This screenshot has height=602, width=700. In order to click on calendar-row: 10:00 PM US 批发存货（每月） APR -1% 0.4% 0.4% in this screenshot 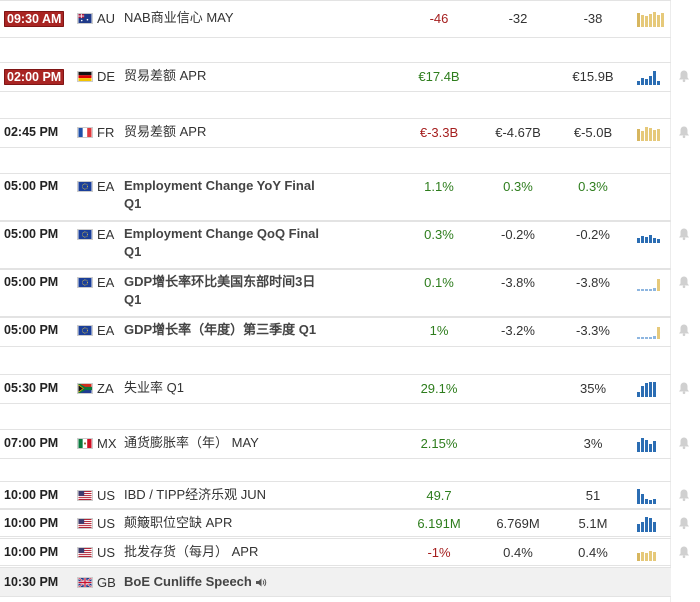, I will do `click(350, 552)`.